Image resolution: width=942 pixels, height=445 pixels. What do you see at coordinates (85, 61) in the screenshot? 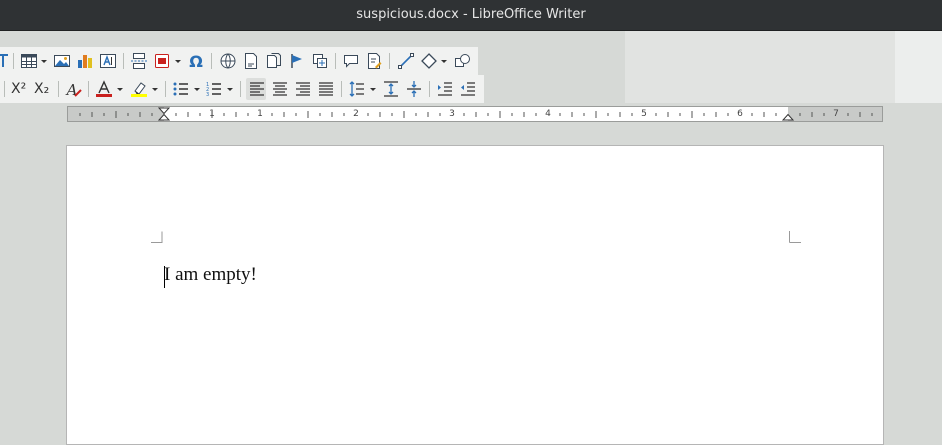
I see `insert-chart-icon` at bounding box center [85, 61].